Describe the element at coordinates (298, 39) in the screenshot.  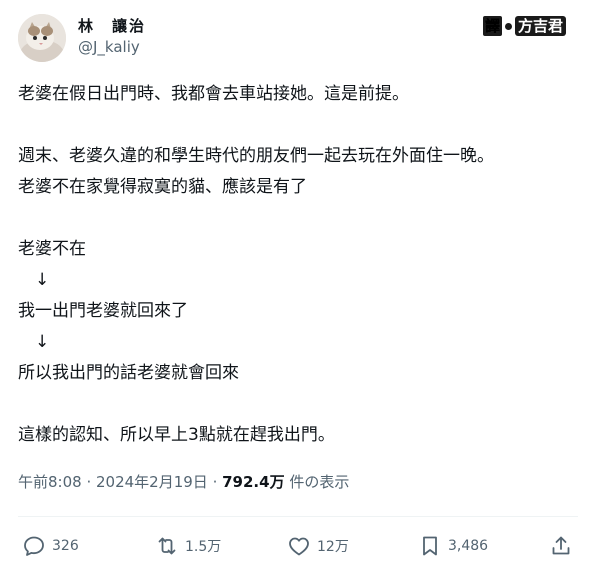
I see `tweet-header: 林 讓治 @J_kaliy 譯 方吉君` at that location.